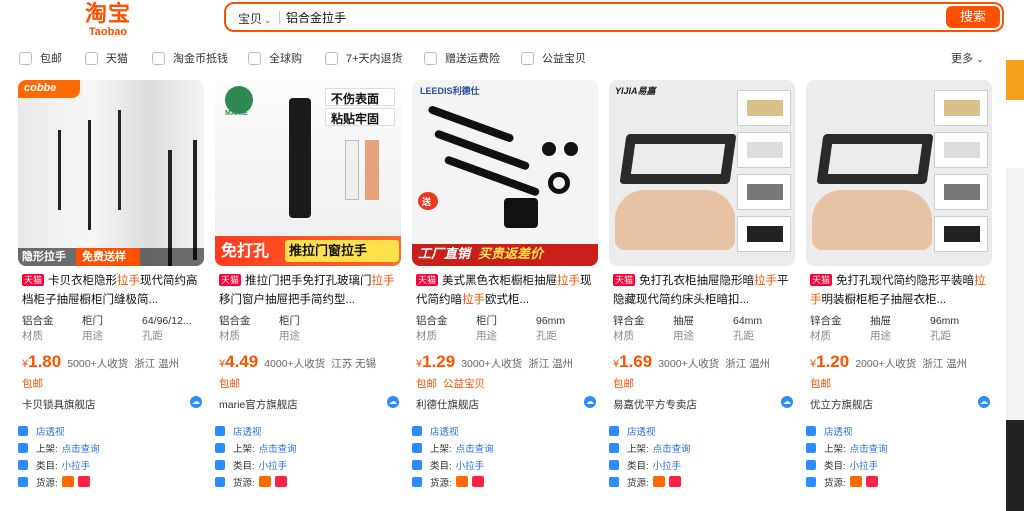 The image size is (1024, 511). What do you see at coordinates (811, 481) in the screenshot?
I see `box-icon` at bounding box center [811, 481].